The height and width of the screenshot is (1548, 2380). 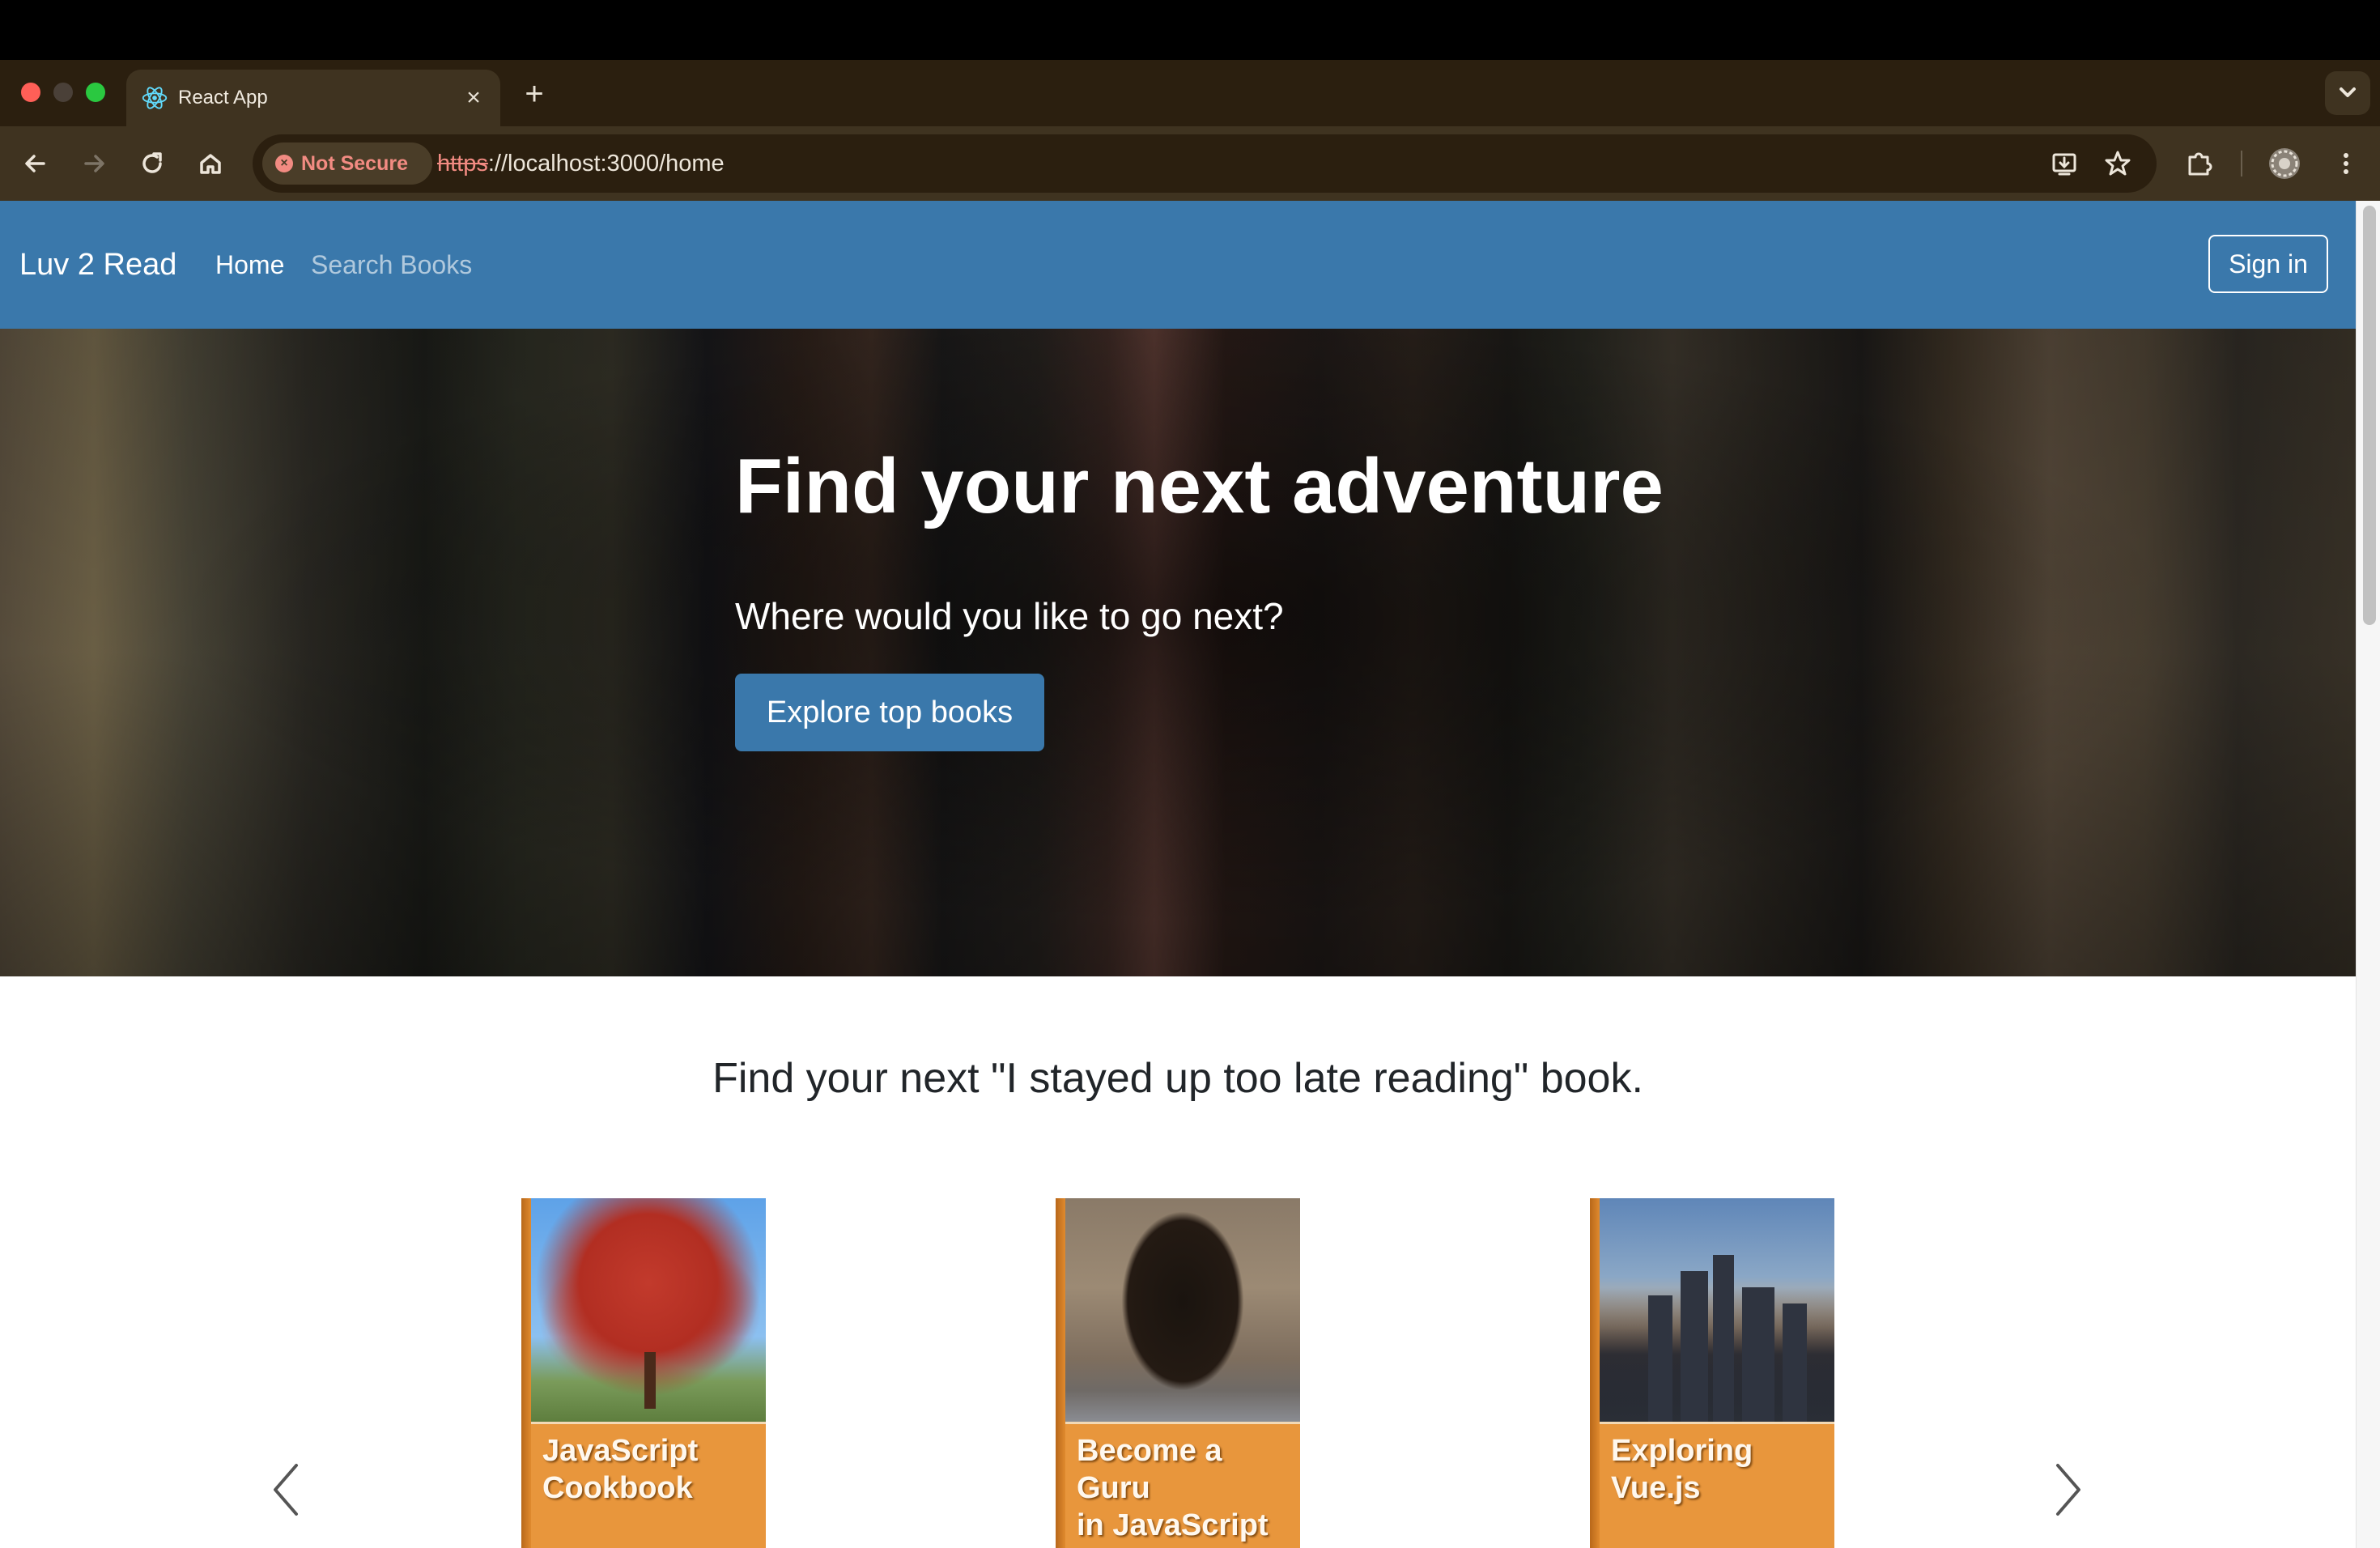 What do you see at coordinates (1178, 265) in the screenshot?
I see `site-navbar: Luv 2 Read Home Search Books Sign in` at bounding box center [1178, 265].